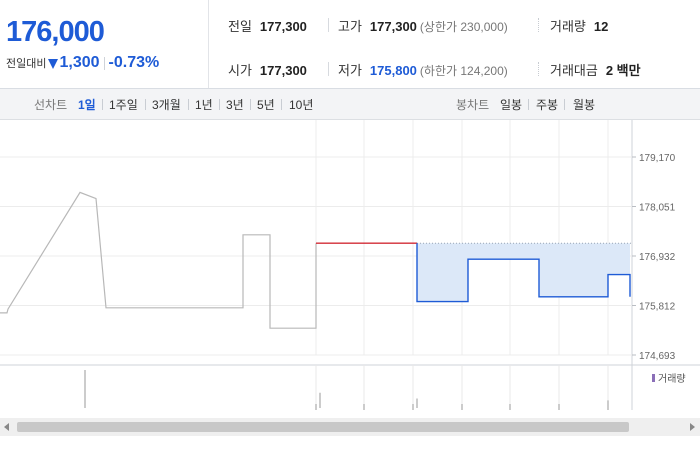 This screenshot has height=455, width=700. I want to click on candle-chart-title: 봉차트, so click(473, 105).